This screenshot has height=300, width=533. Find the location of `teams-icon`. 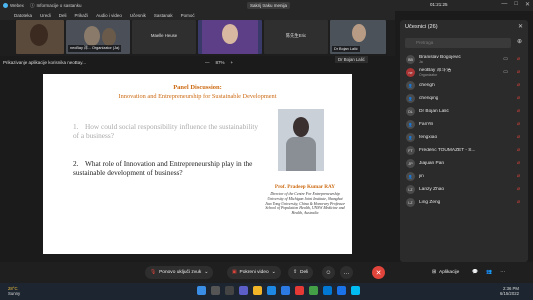

teams-icon is located at coordinates (243, 290).